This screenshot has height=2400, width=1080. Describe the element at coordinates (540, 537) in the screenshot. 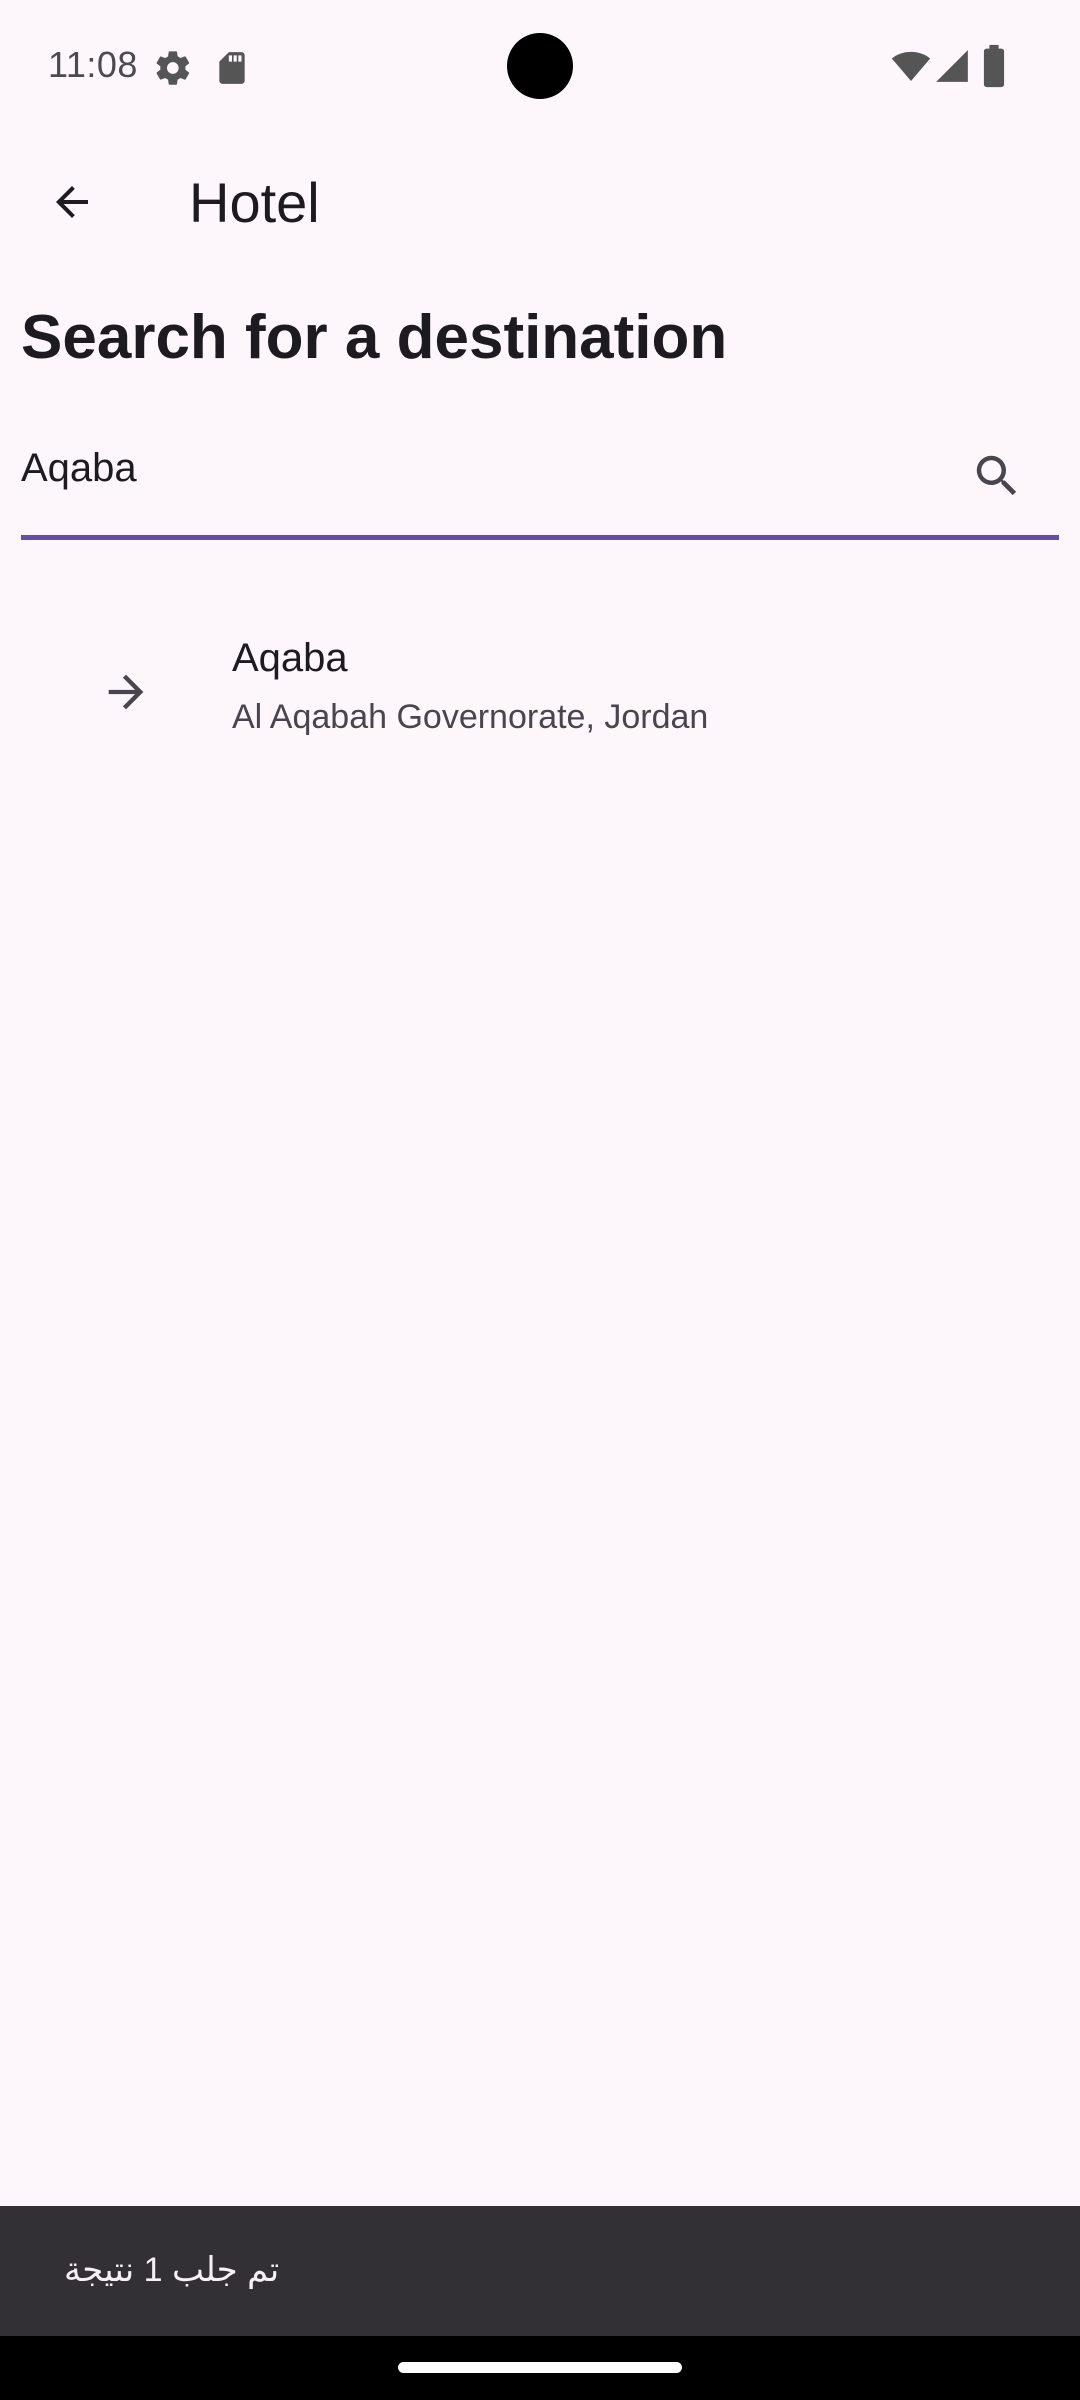

I see `search-underline` at that location.